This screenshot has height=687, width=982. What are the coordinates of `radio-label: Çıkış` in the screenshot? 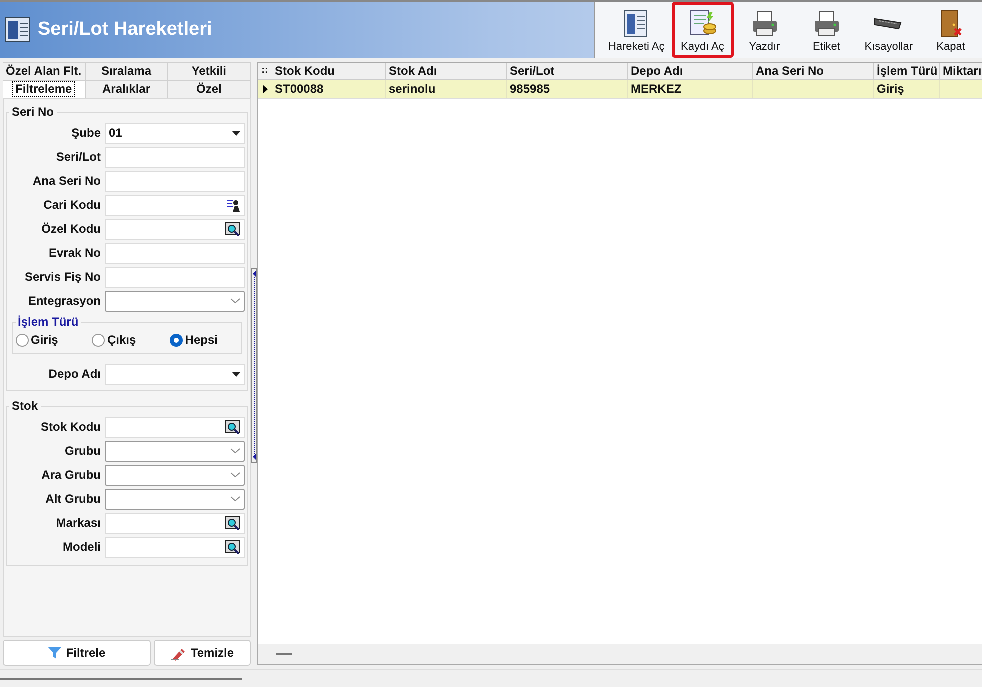 It's located at (121, 340).